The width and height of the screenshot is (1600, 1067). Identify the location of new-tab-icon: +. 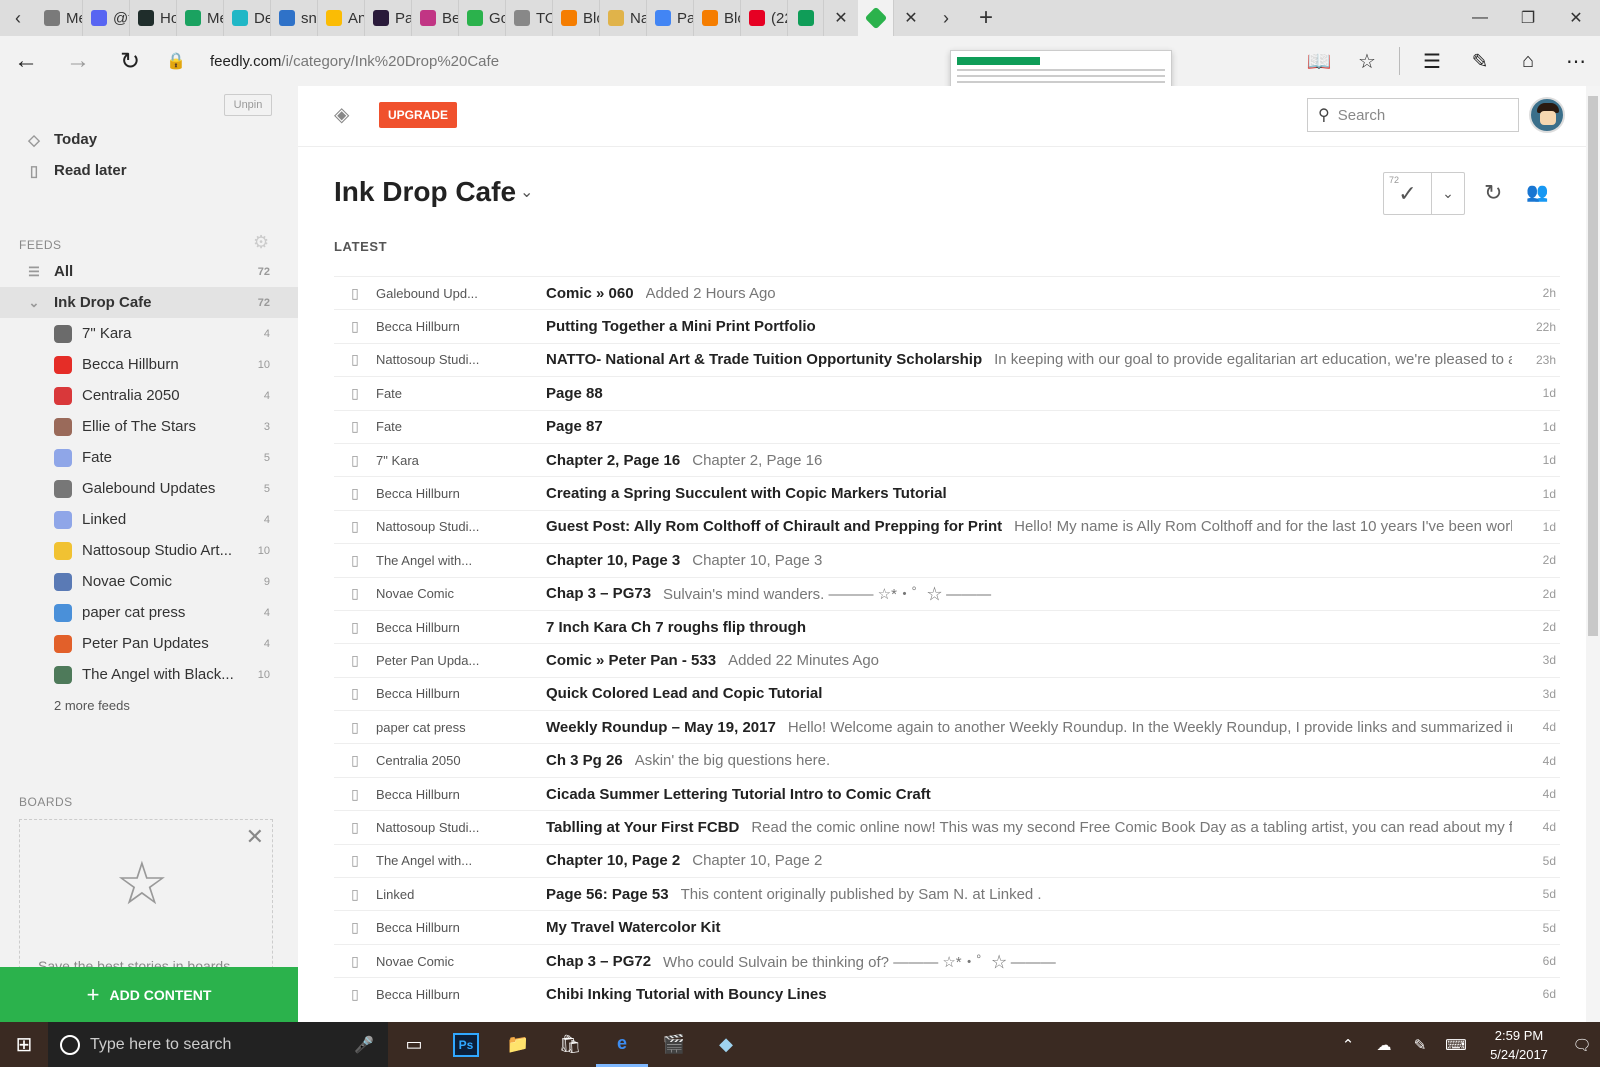
(986, 18).